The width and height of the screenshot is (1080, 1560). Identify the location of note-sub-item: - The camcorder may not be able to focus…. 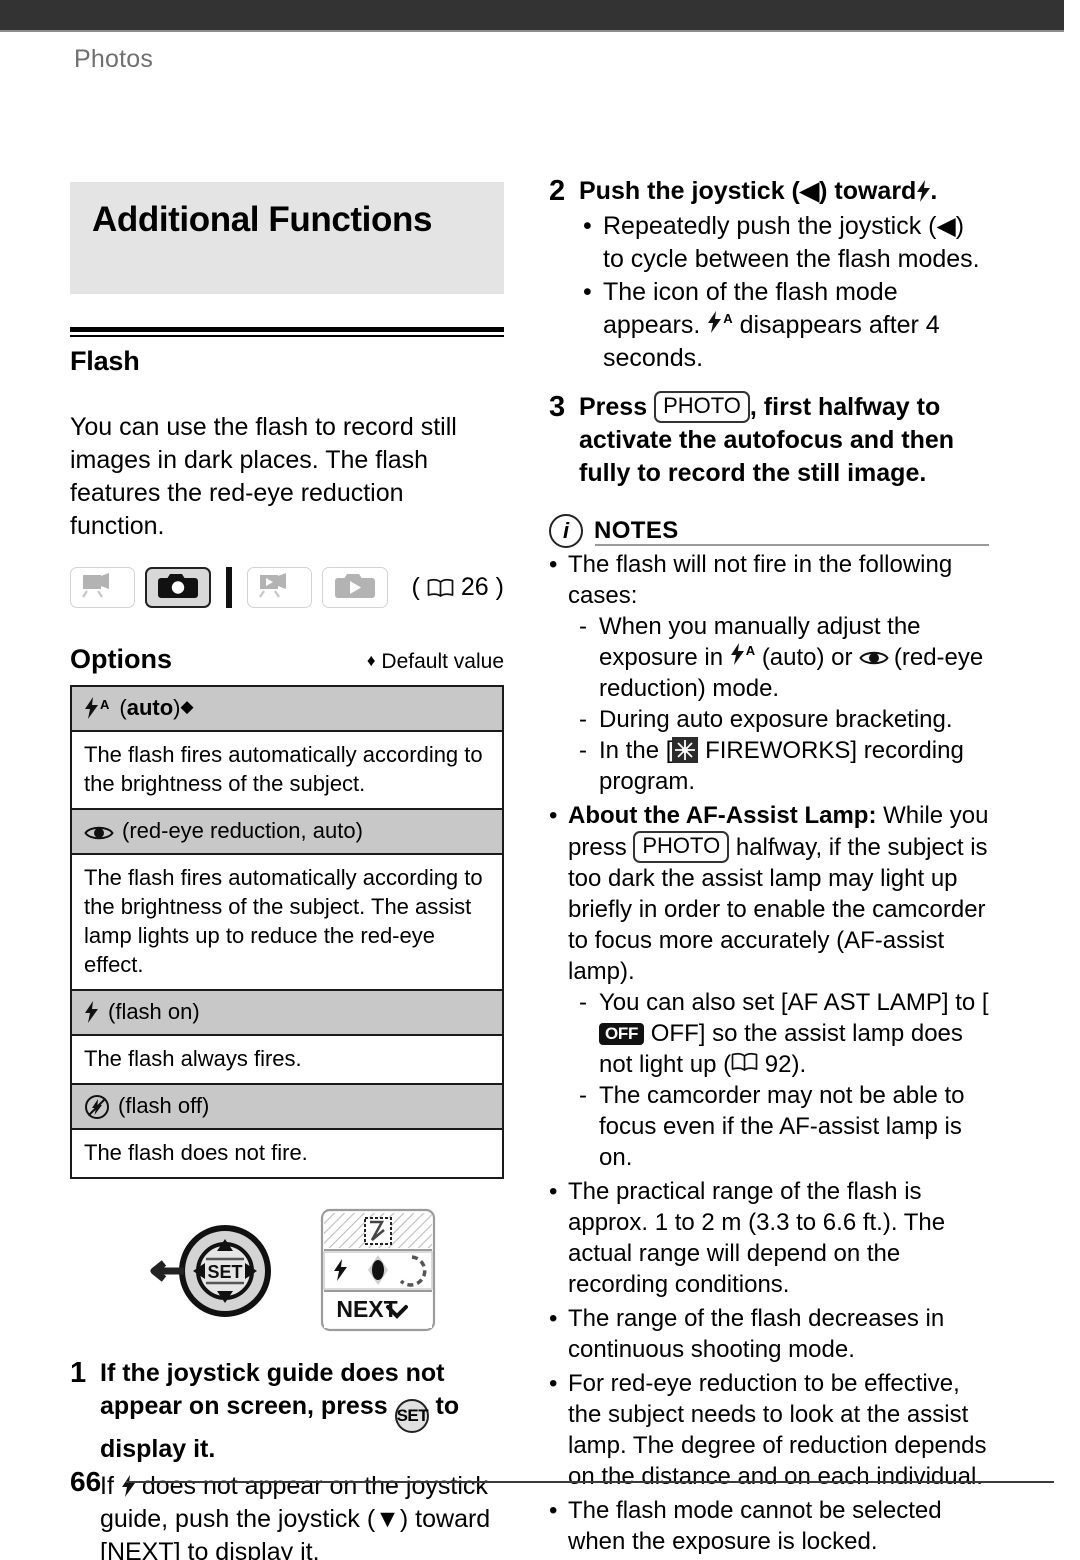
(769, 1126).